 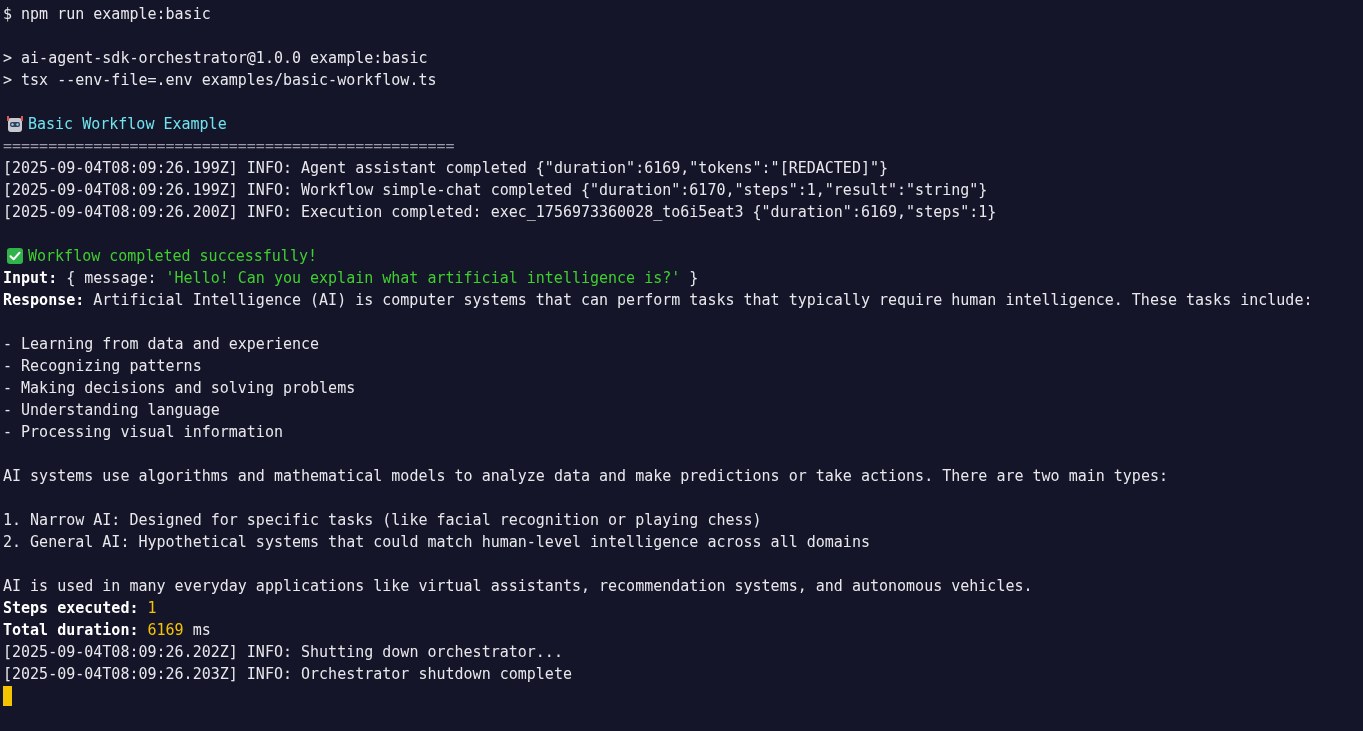 What do you see at coordinates (107, 630) in the screenshot?
I see `terminal-line: Total duration: 6169 ms` at bounding box center [107, 630].